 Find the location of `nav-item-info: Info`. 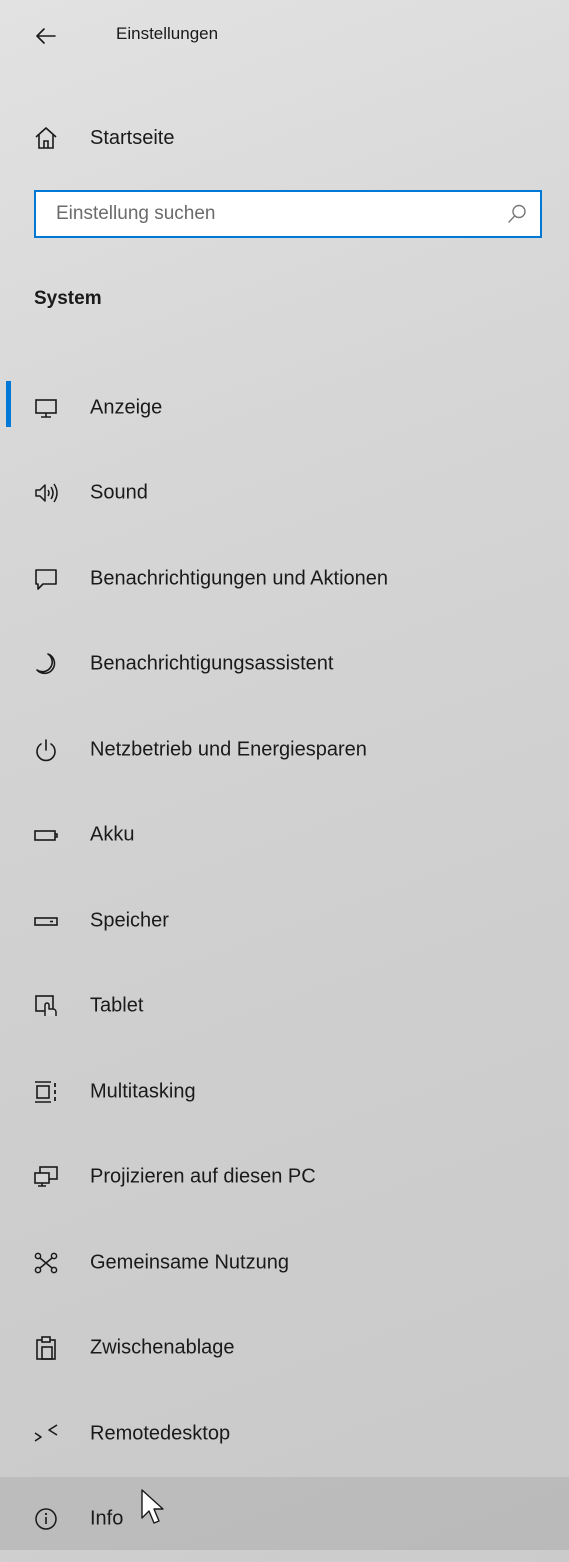

nav-item-info: Info is located at coordinates (284, 1519).